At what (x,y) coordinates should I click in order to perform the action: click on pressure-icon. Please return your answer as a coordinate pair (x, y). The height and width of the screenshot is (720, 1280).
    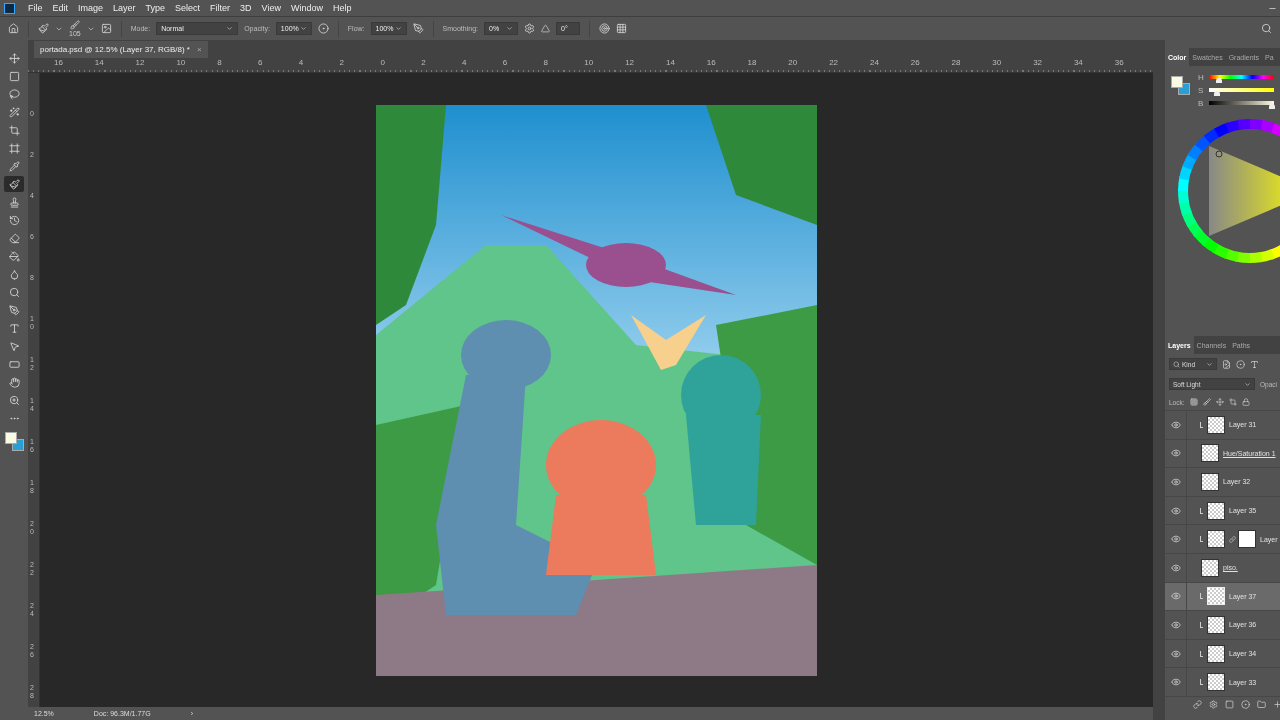
    Looking at the image, I should click on (323, 28).